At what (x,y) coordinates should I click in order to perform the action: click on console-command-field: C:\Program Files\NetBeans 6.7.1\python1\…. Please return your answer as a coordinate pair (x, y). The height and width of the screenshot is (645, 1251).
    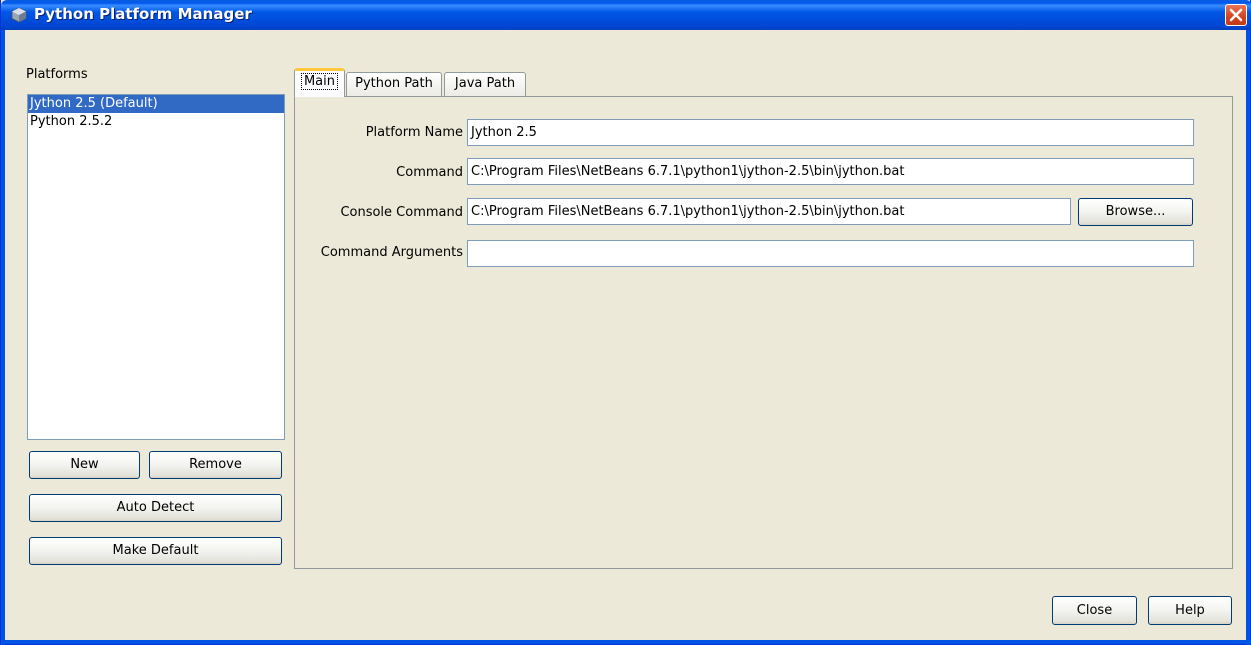
    Looking at the image, I should click on (769, 211).